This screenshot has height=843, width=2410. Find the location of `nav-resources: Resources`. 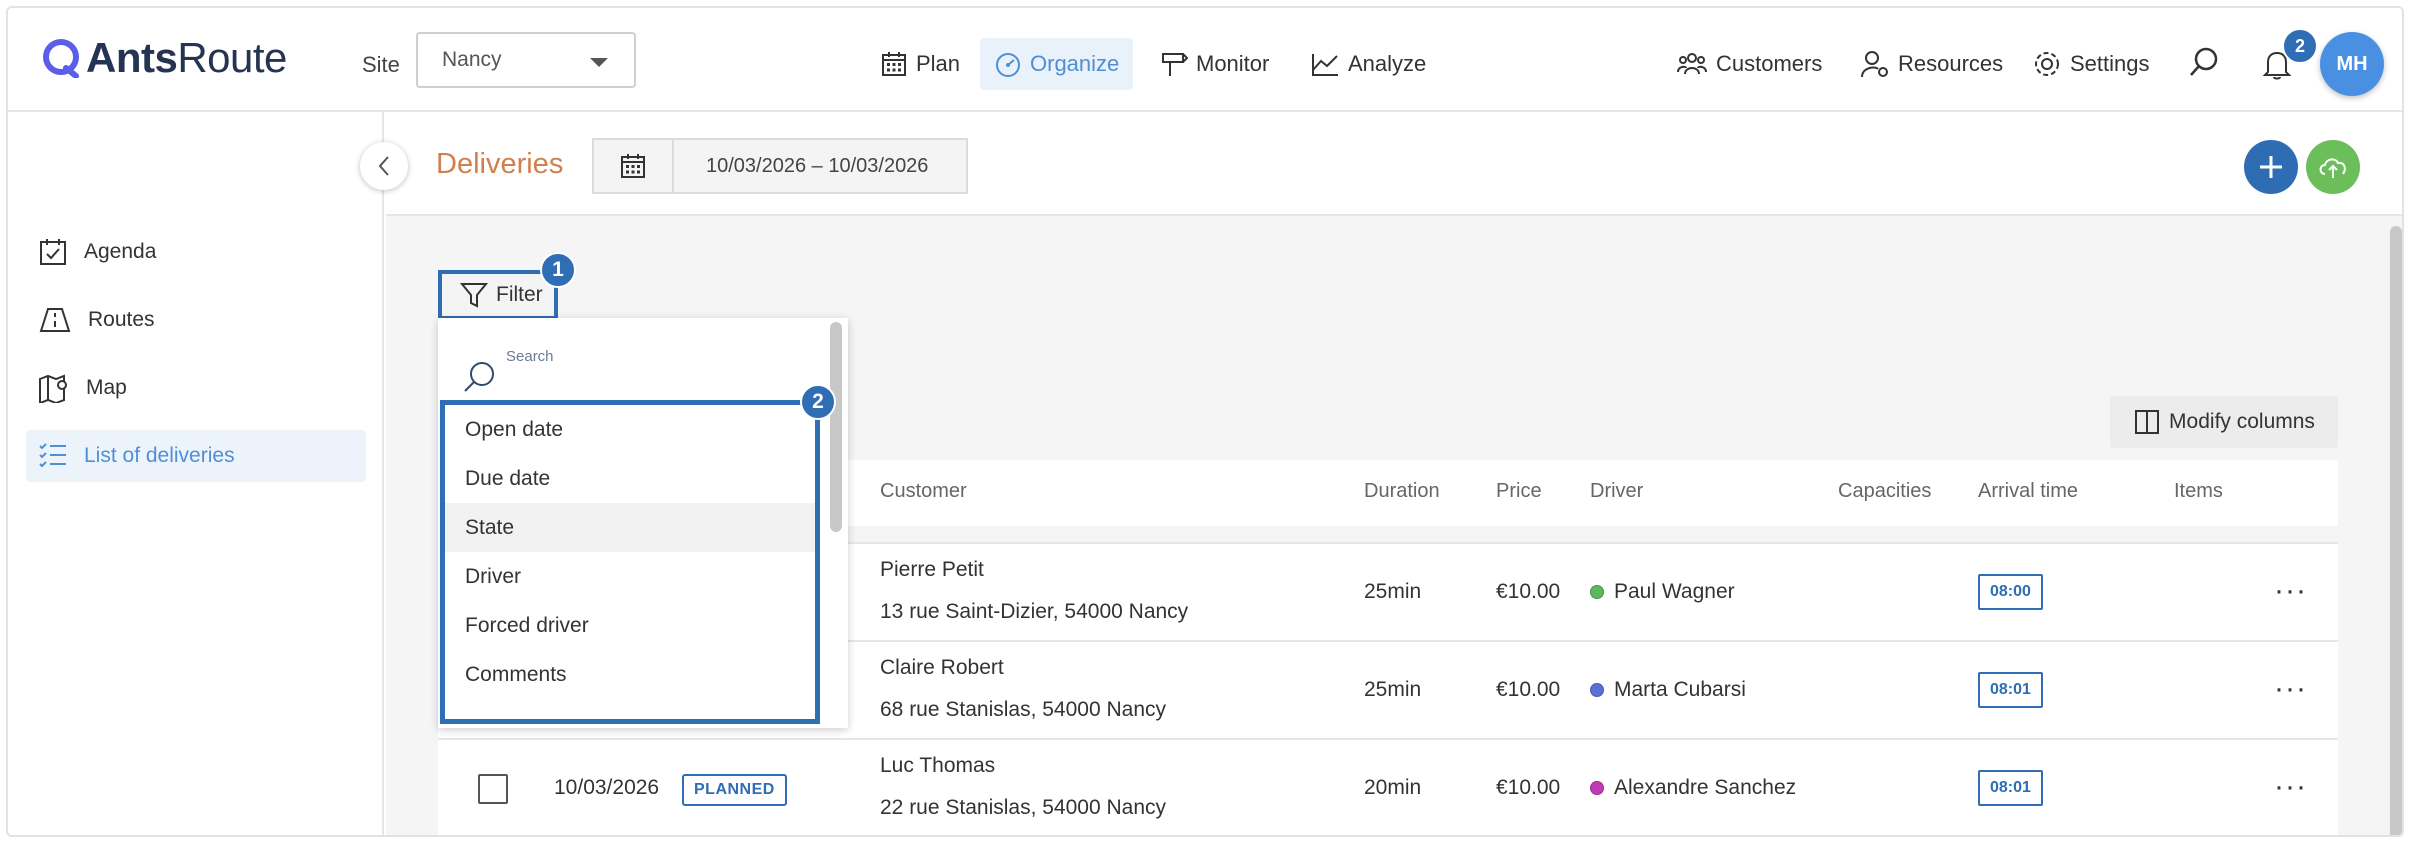

nav-resources: Resources is located at coordinates (1931, 64).